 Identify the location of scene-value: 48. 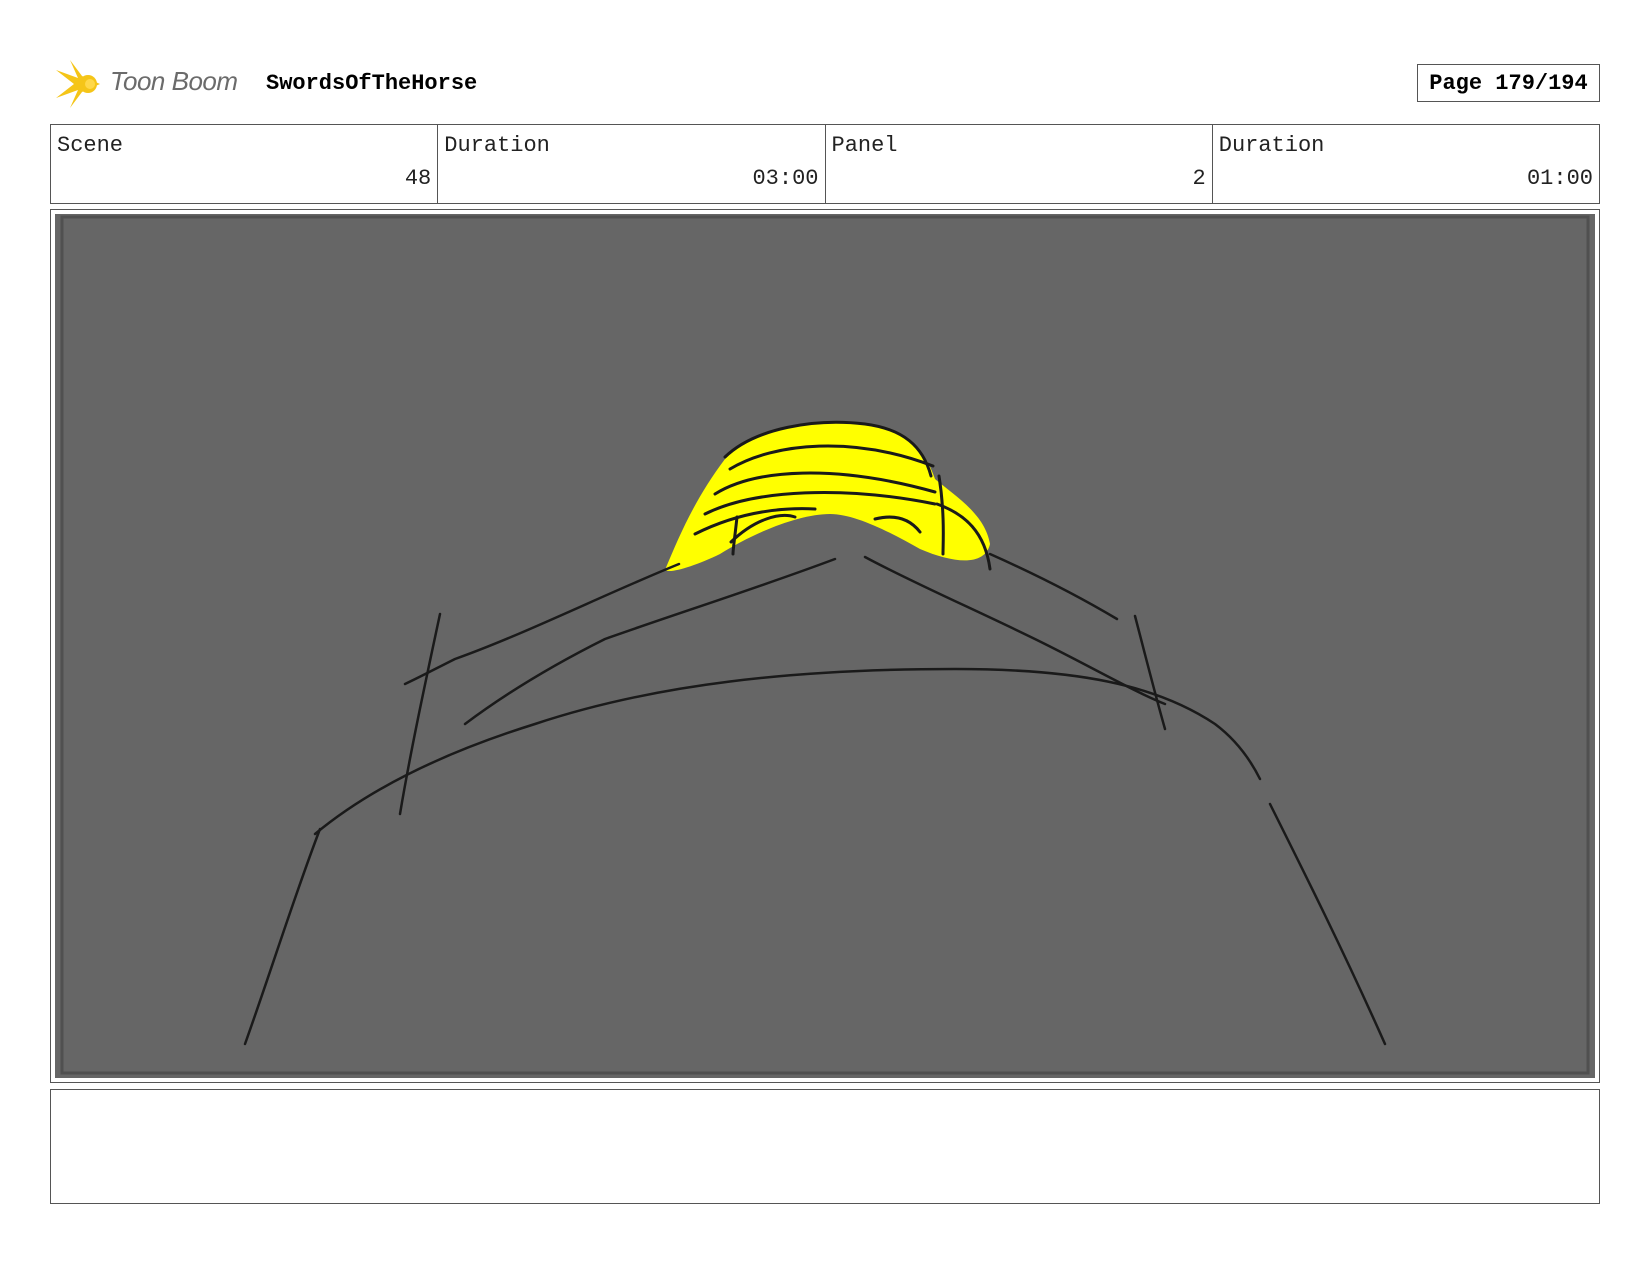
(418, 178).